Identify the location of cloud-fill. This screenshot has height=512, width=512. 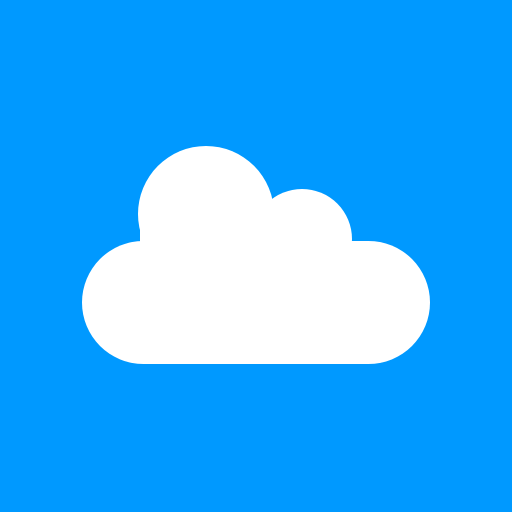
(245, 265).